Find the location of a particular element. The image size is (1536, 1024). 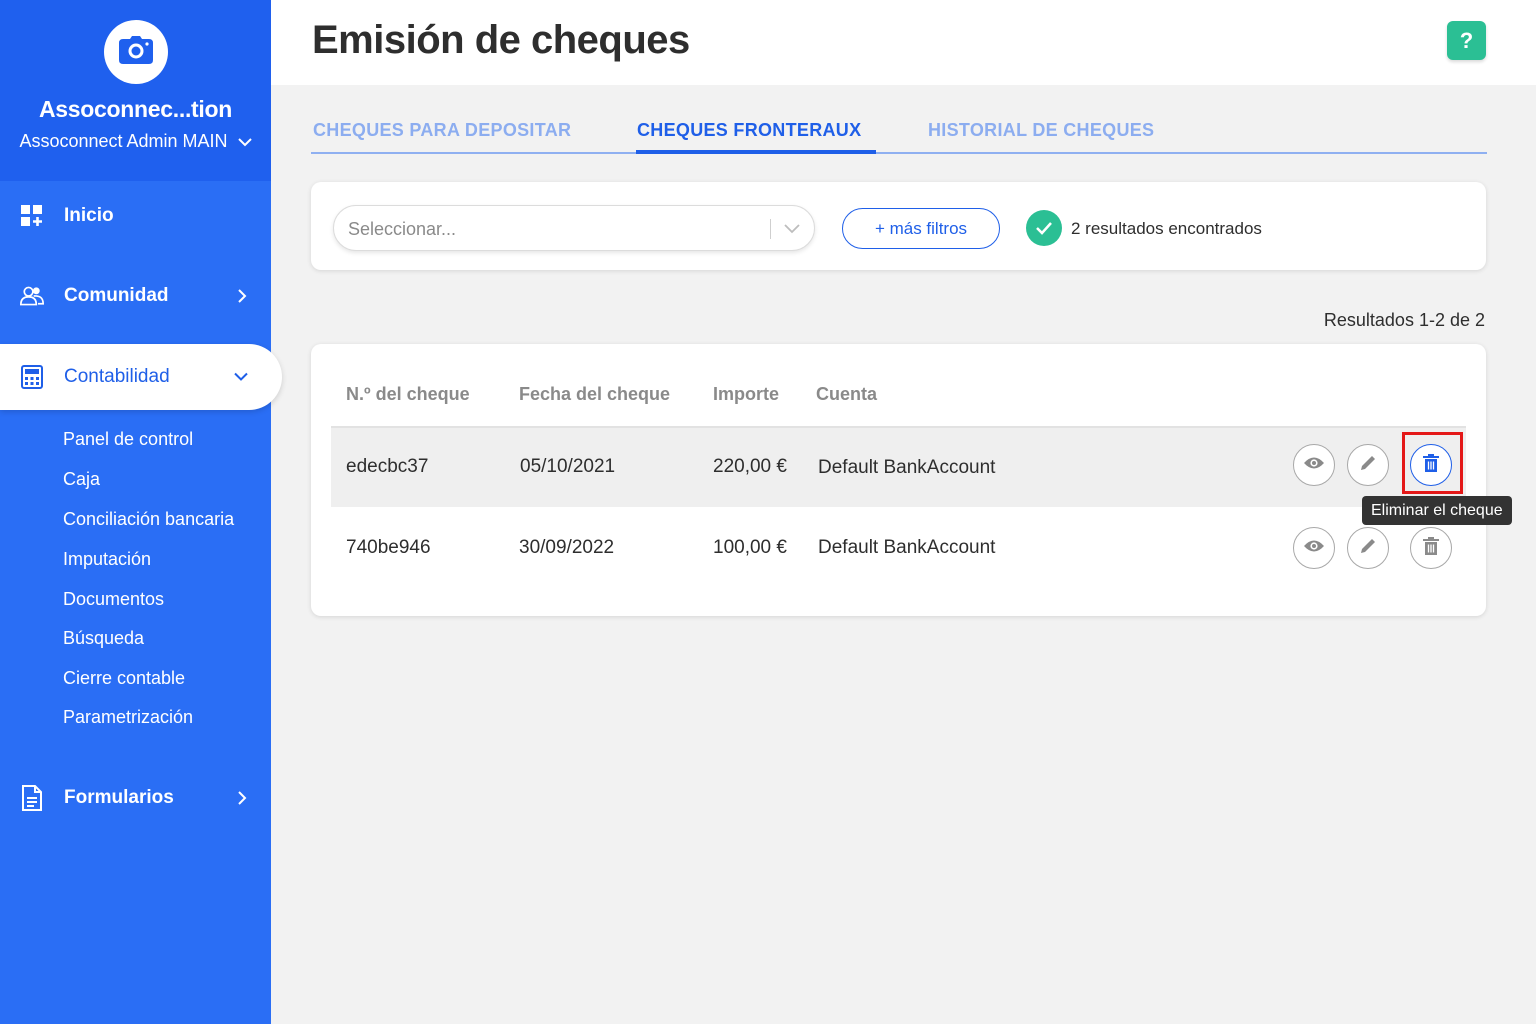

users-icon is located at coordinates (32, 296).